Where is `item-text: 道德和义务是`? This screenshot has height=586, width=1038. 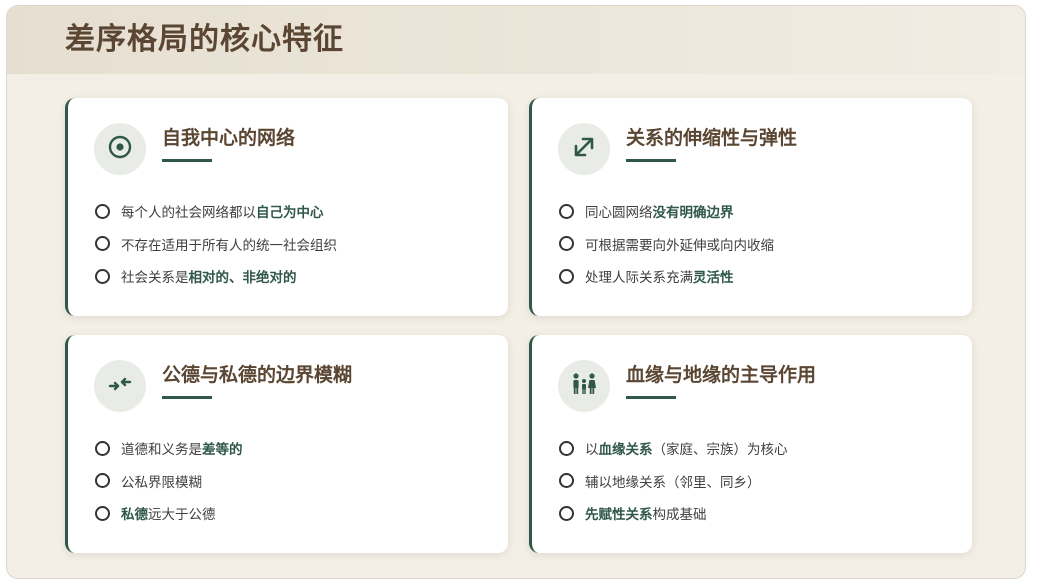
item-text: 道德和义务是 is located at coordinates (161, 450).